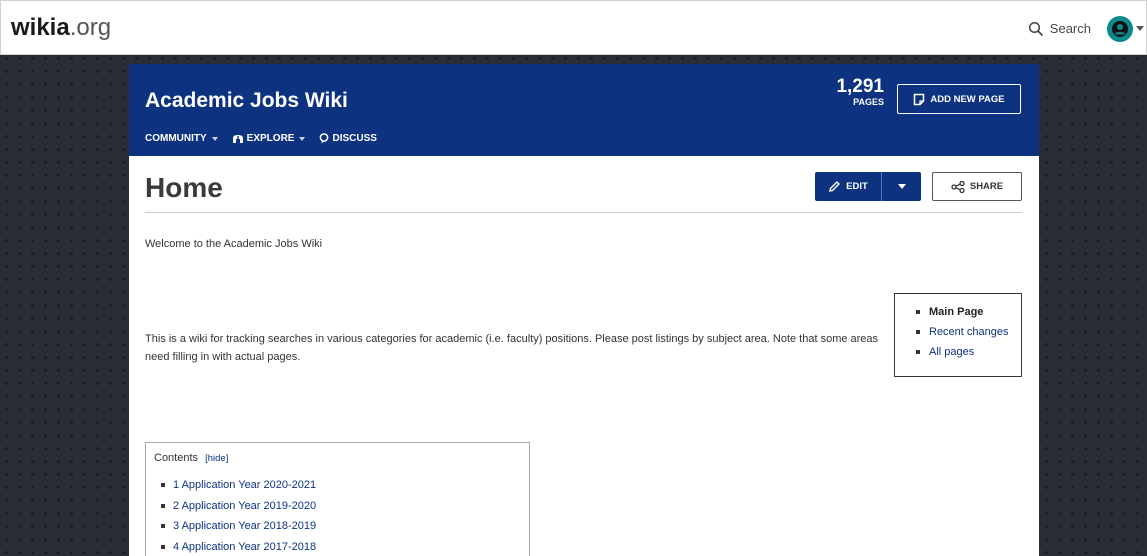 This screenshot has width=1147, height=556. What do you see at coordinates (341, 526) in the screenshot?
I see `toc-item: 3 Application Year 2018-2019` at bounding box center [341, 526].